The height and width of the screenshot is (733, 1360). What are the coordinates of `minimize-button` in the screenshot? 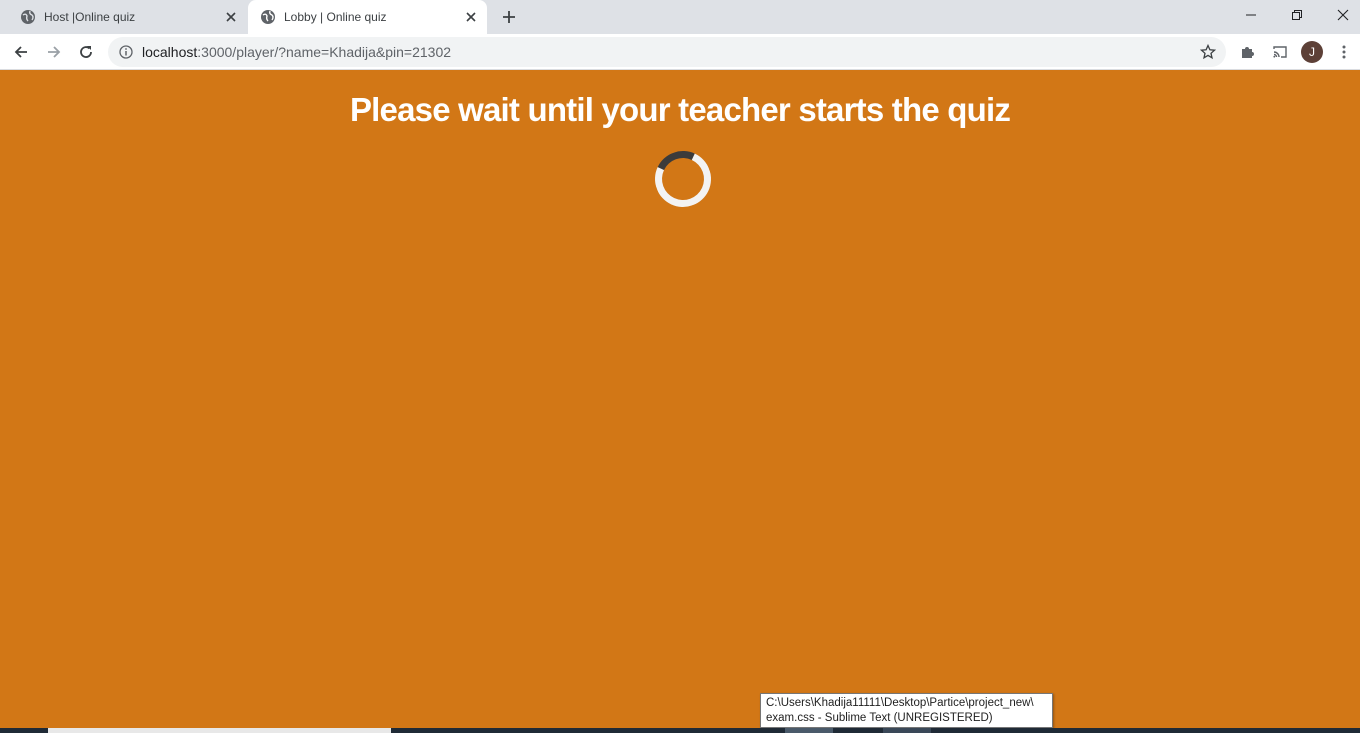 It's located at (1251, 15).